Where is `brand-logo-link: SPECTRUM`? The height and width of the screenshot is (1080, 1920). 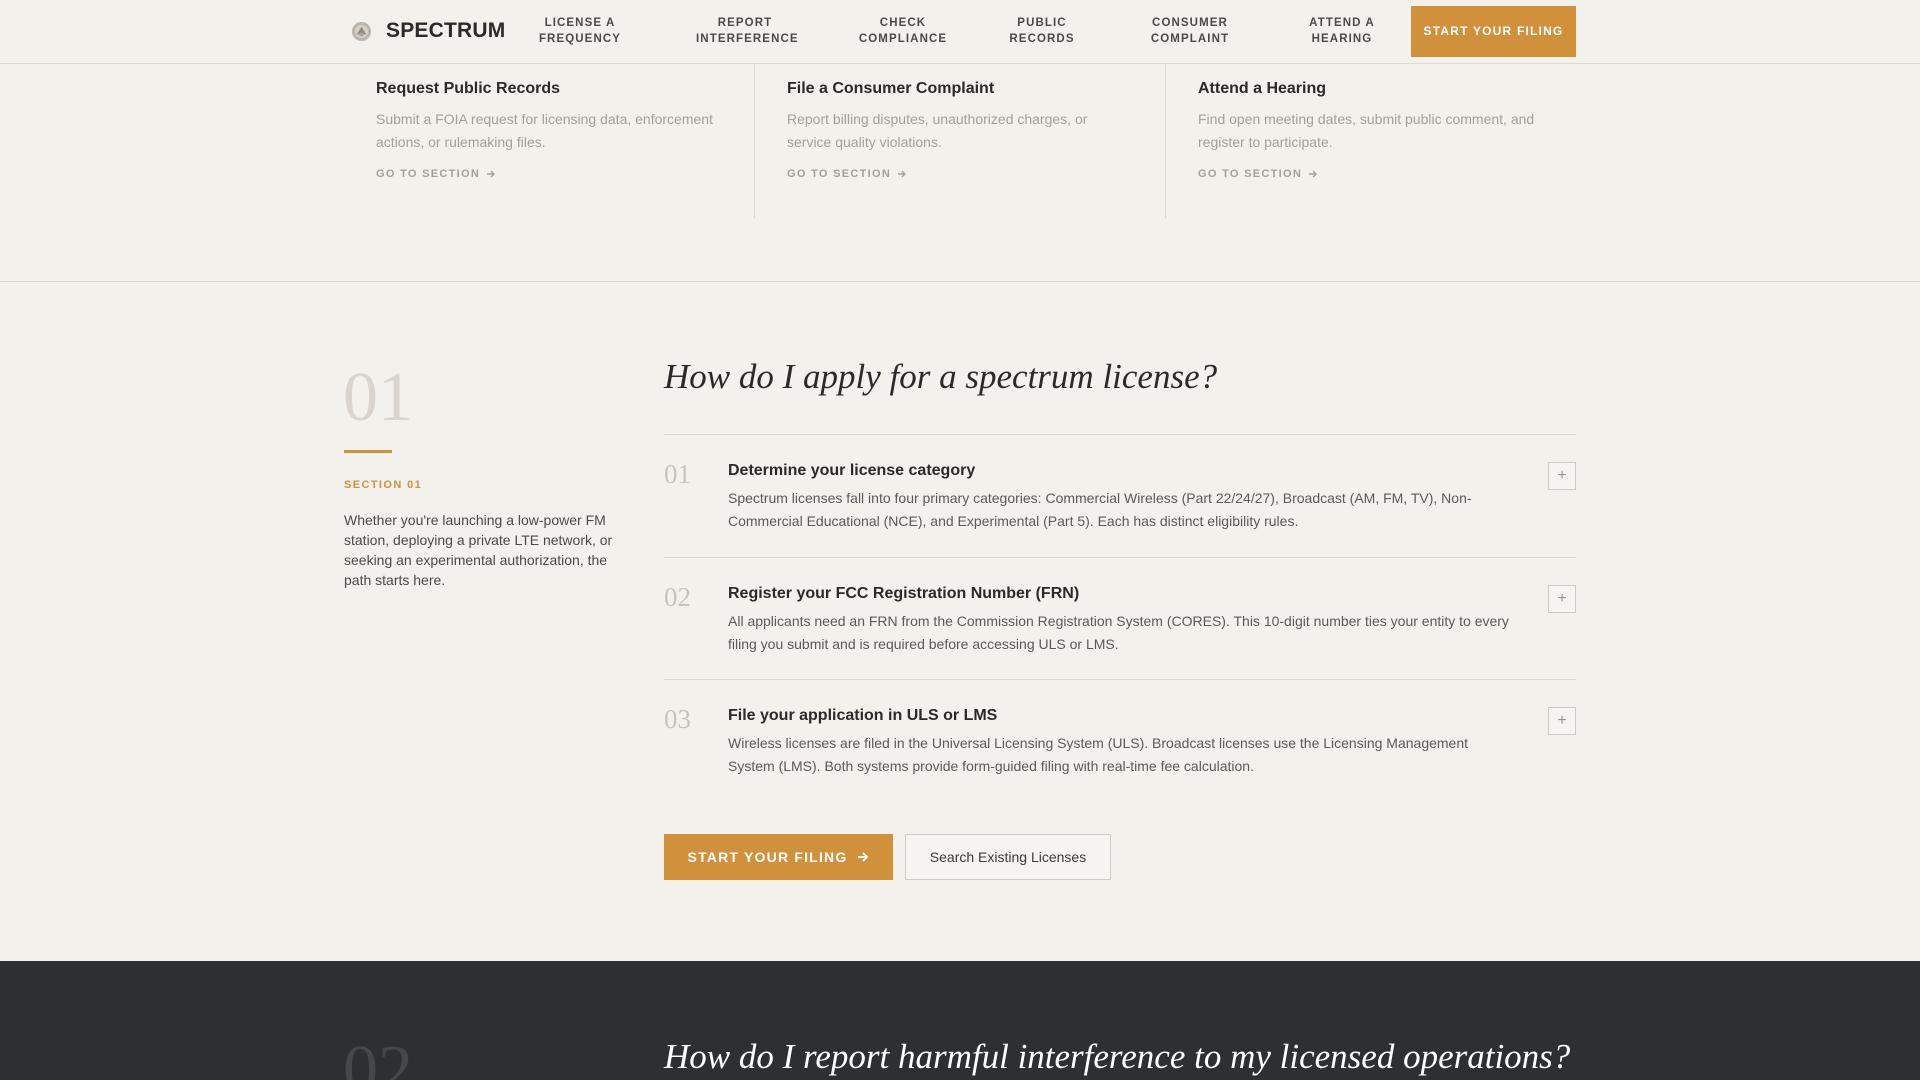
brand-logo-link: SPECTRUM is located at coordinates (428, 31).